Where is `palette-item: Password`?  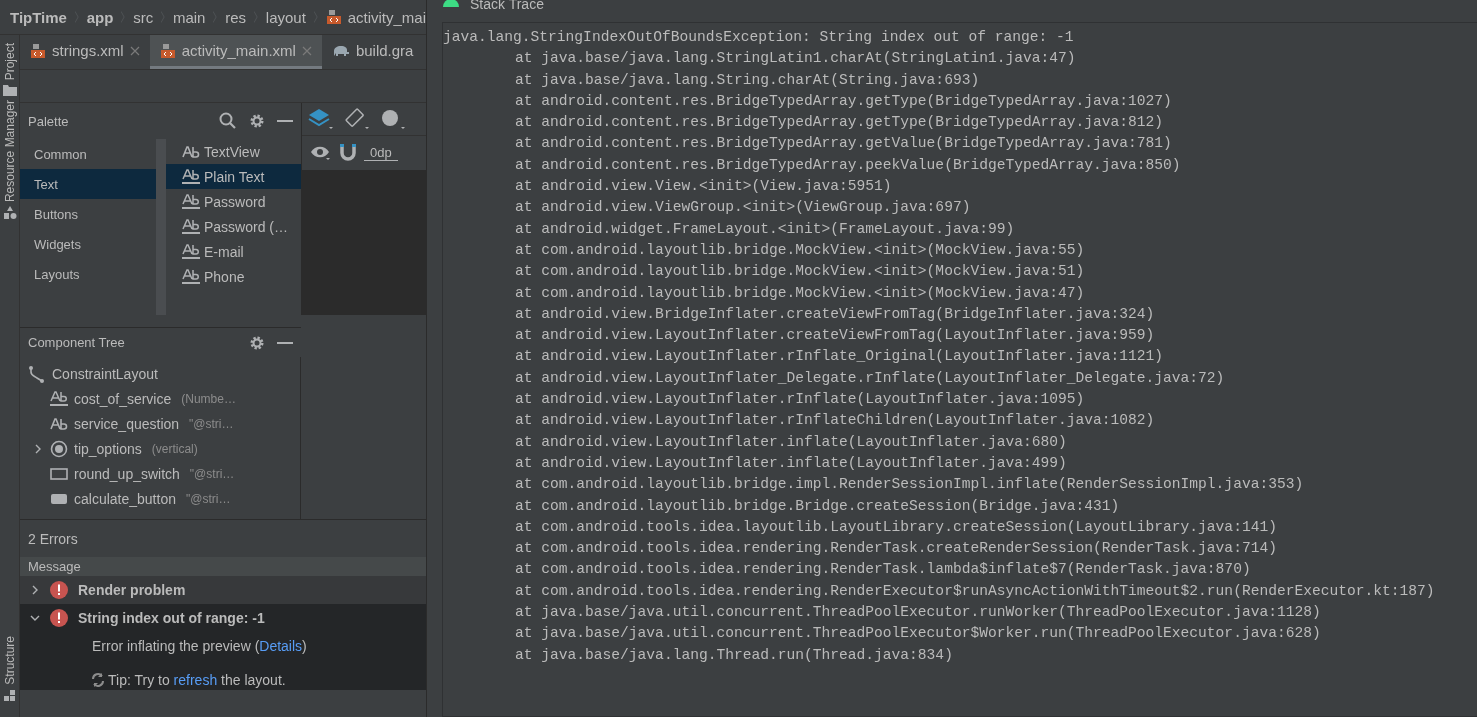 palette-item: Password is located at coordinates (233, 201).